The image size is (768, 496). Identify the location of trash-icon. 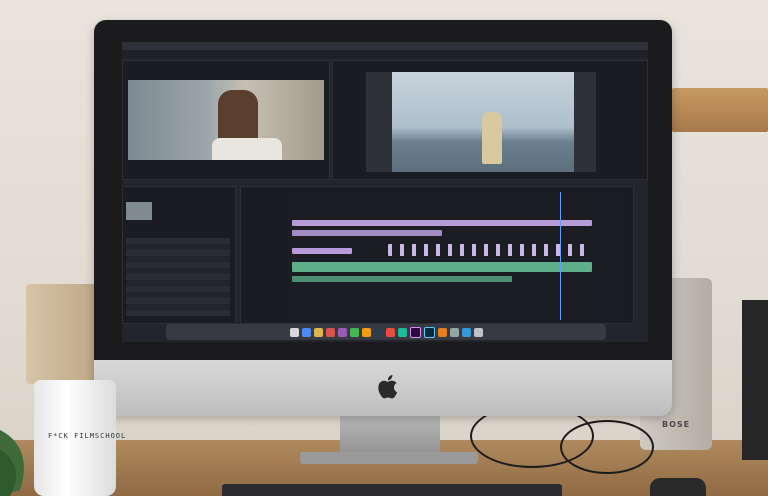
(478, 332).